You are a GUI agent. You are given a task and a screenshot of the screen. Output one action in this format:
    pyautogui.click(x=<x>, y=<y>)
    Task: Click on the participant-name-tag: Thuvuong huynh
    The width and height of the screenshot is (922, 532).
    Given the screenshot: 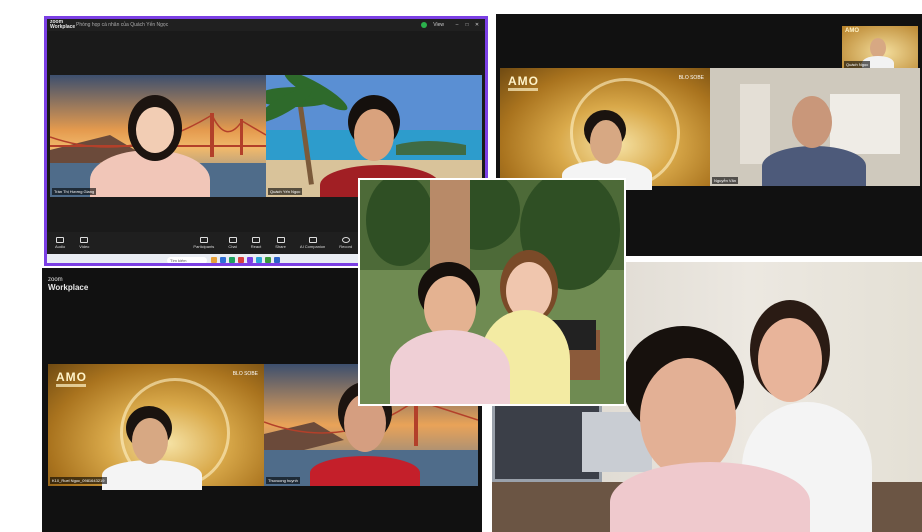 What is the action you would take?
    pyautogui.click(x=283, y=480)
    